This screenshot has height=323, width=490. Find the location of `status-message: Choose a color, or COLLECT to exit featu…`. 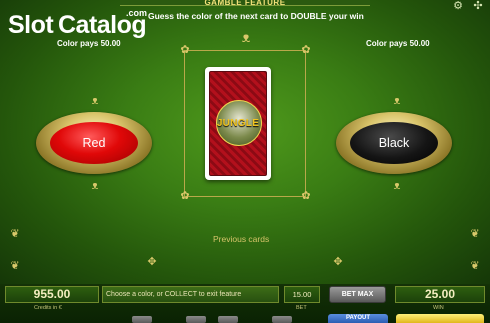

status-message: Choose a color, or COLLECT to exit featu… is located at coordinates (190, 294).